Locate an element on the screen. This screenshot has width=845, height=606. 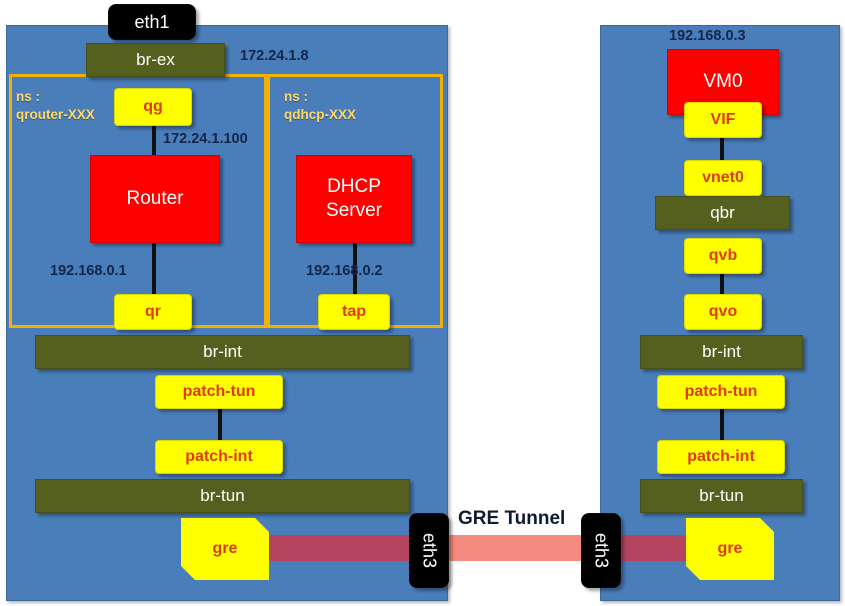
network-node-patch-tun-label: patch-tun is located at coordinates (219, 391).